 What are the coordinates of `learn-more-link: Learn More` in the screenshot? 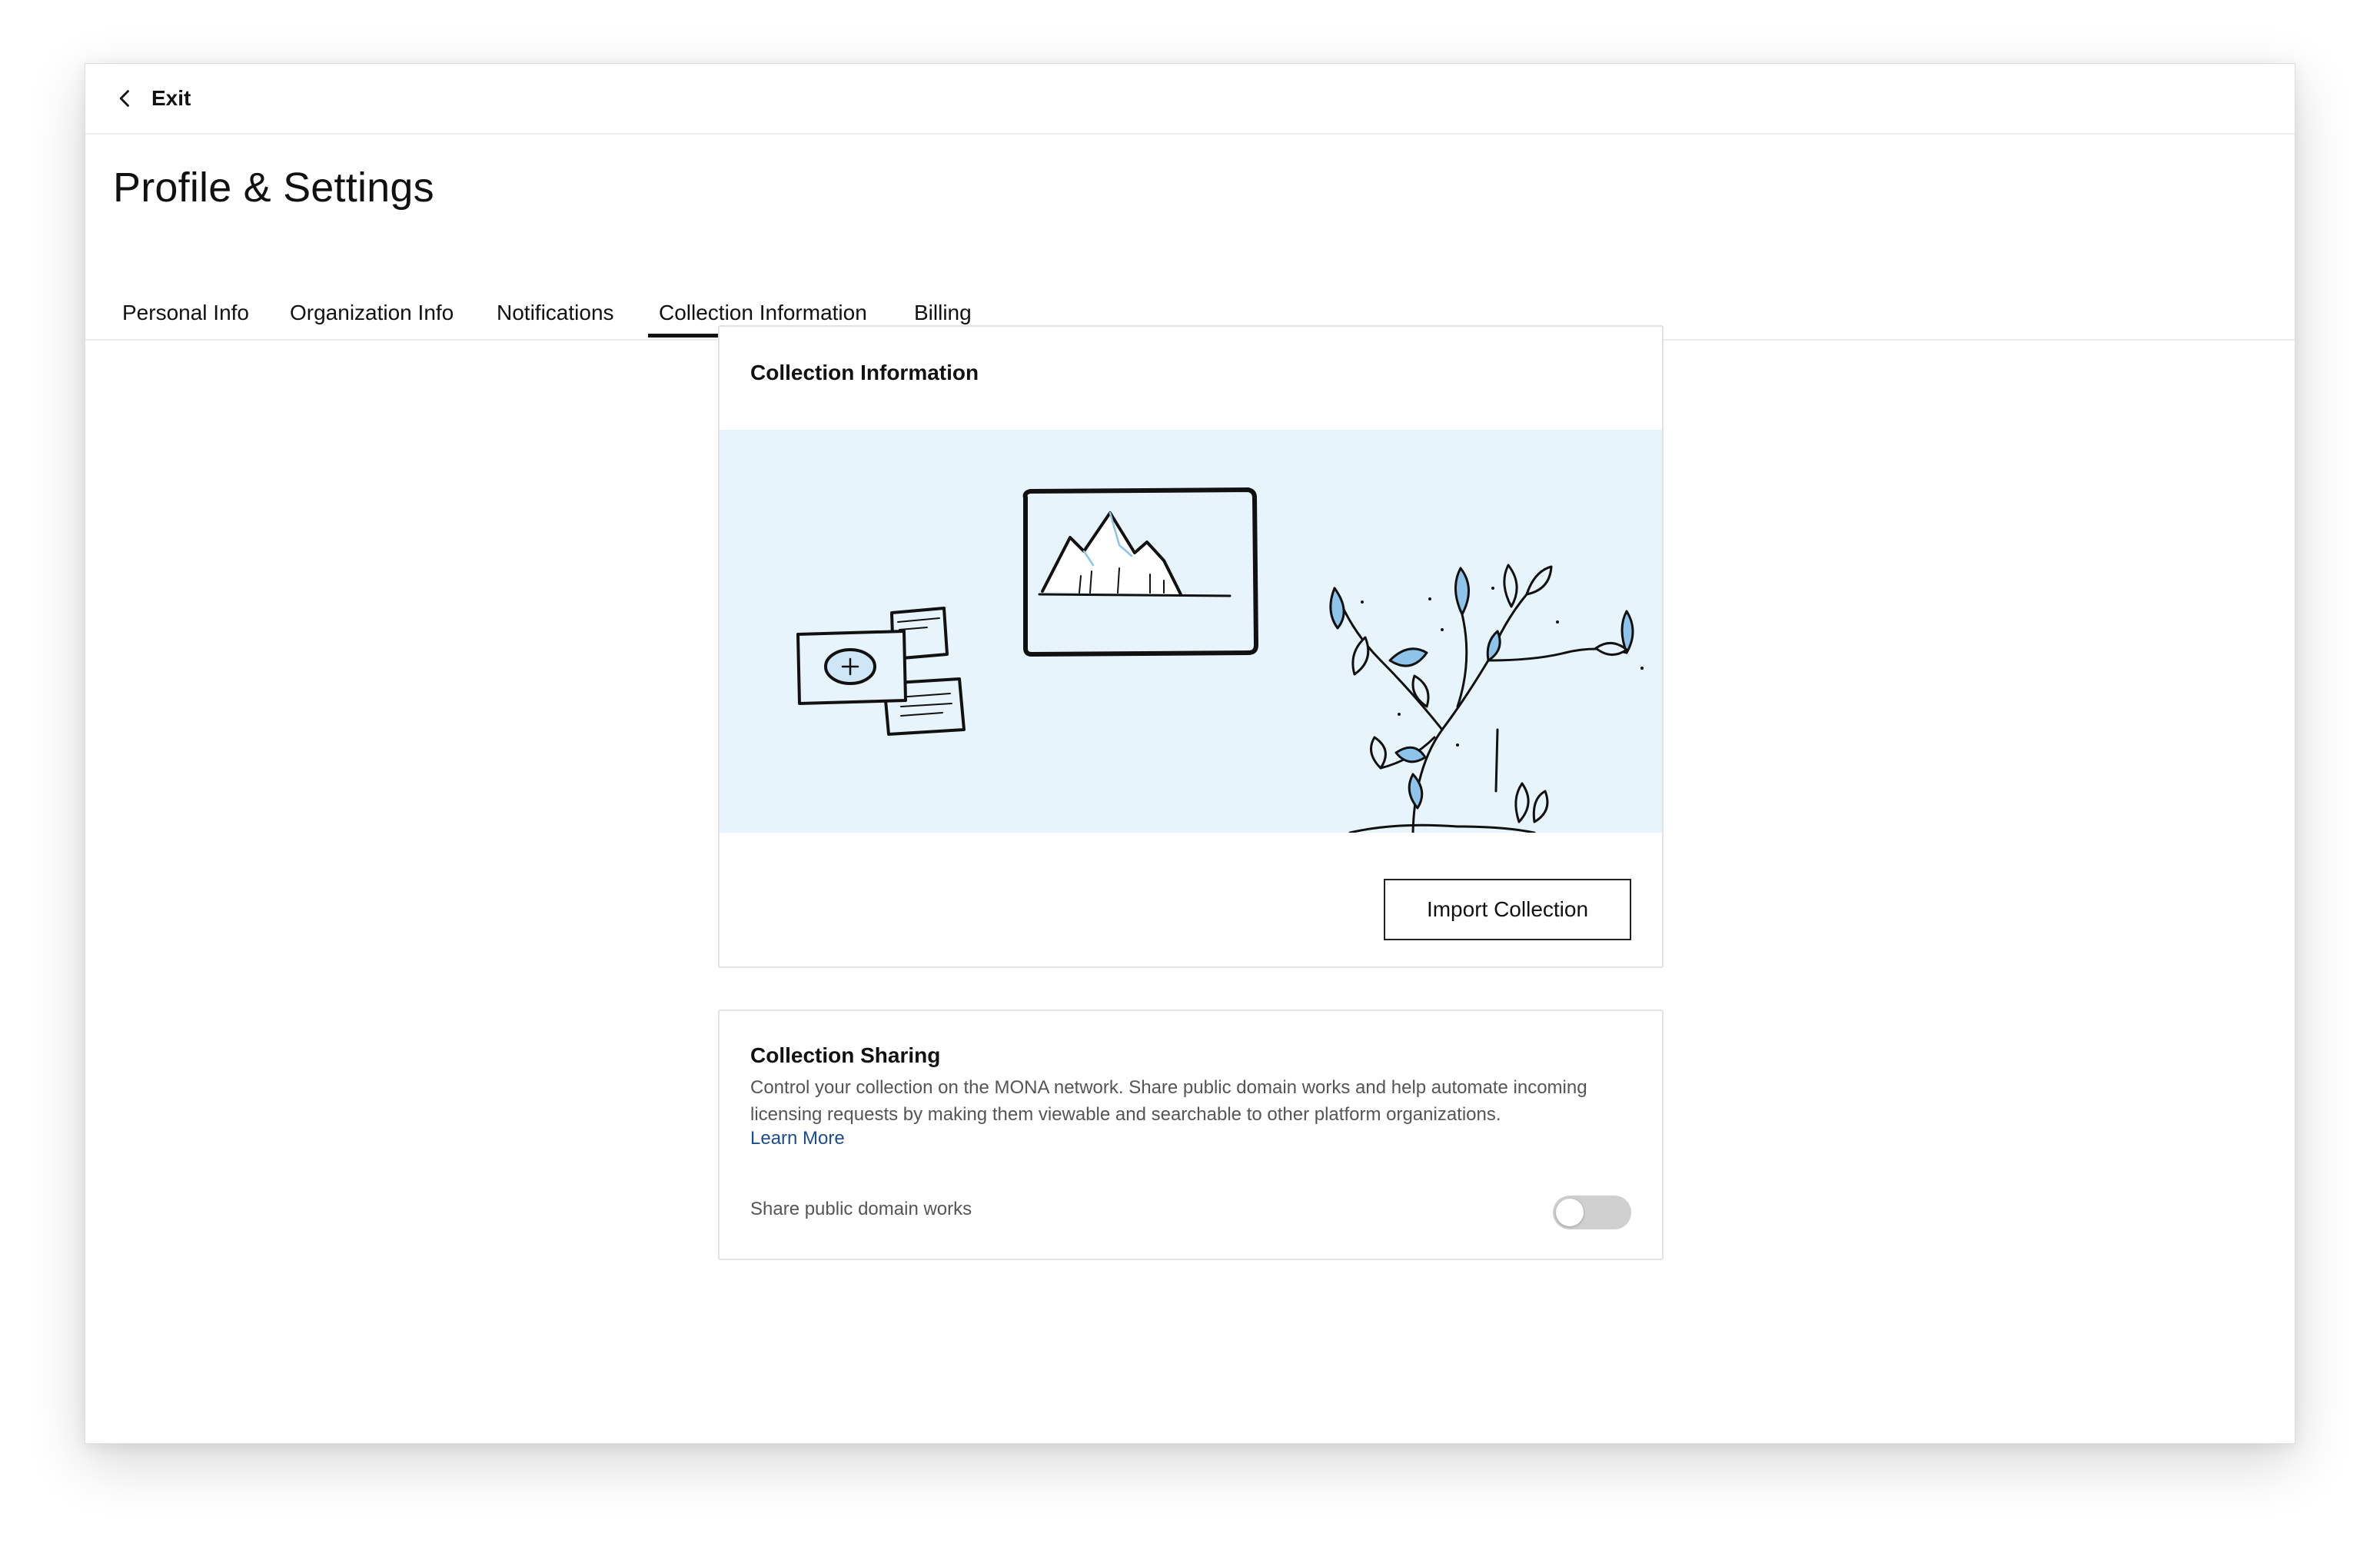 It's located at (797, 1138).